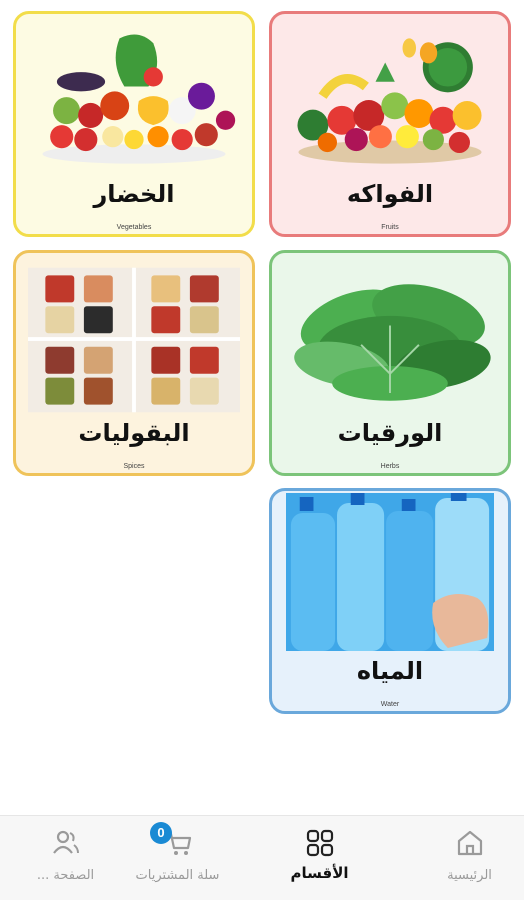 This screenshot has width=524, height=900. What do you see at coordinates (390, 466) in the screenshot?
I see `category-subtitle: Herbs` at bounding box center [390, 466].